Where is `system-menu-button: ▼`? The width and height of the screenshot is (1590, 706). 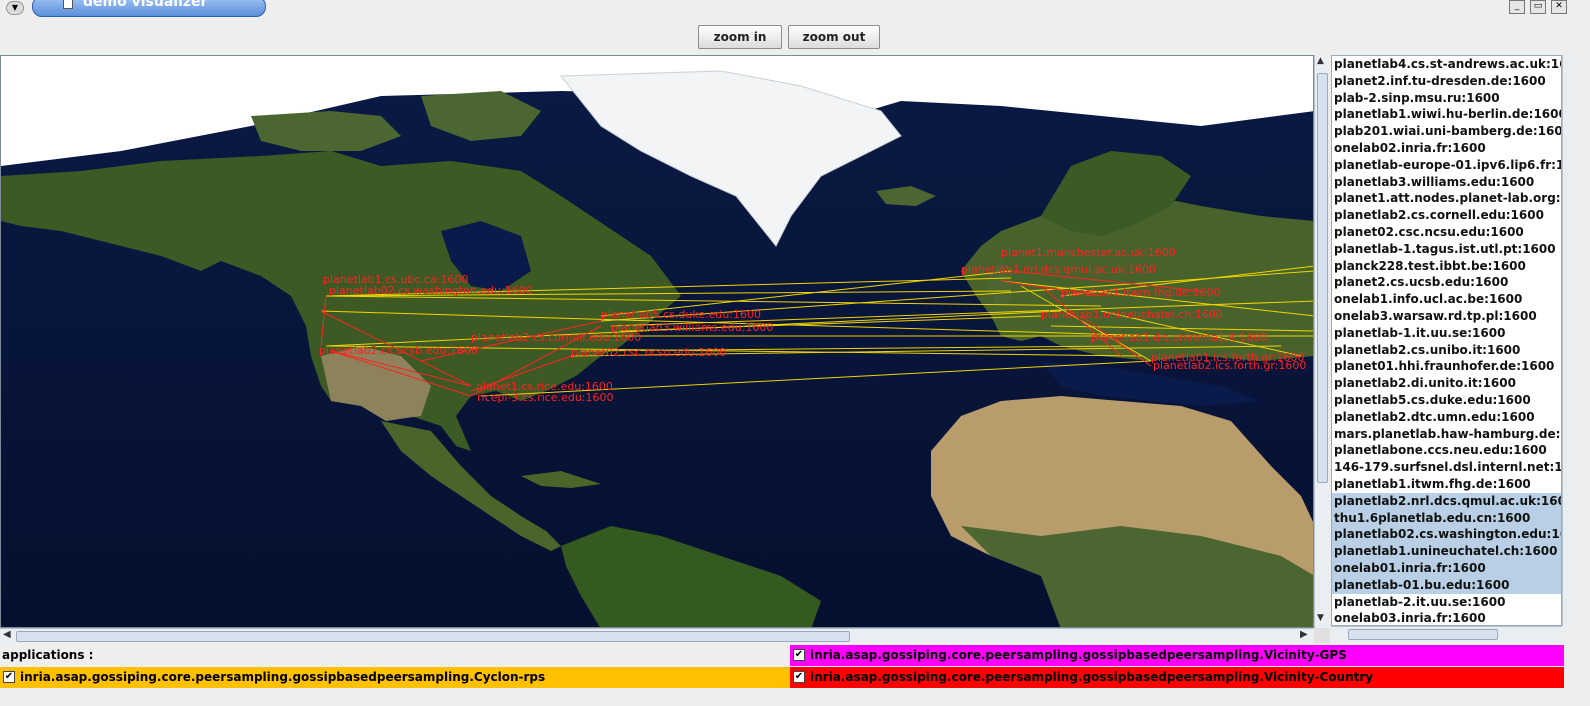 system-menu-button: ▼ is located at coordinates (15, 8).